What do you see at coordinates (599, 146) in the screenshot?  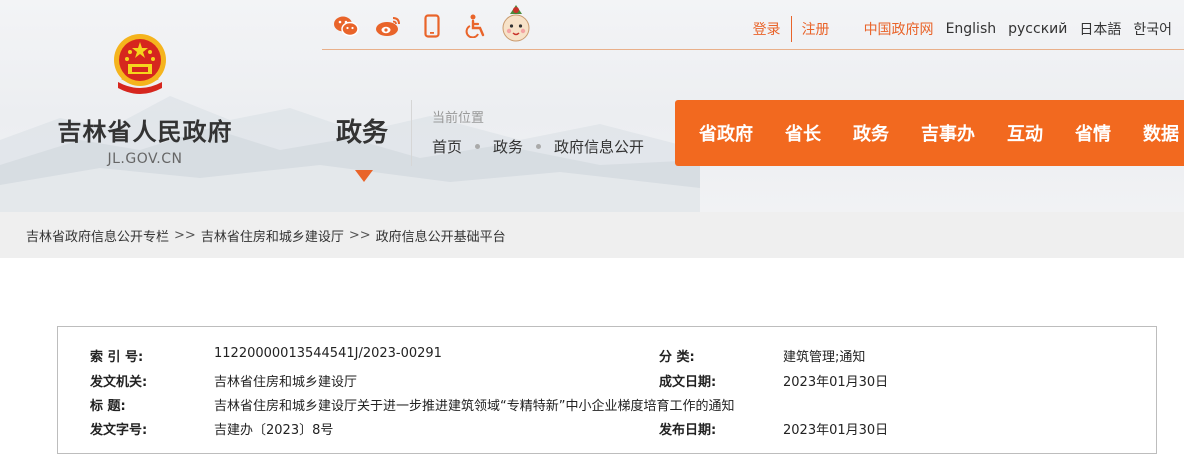 I see `location-crumb-disclosure: 政府信息公开` at bounding box center [599, 146].